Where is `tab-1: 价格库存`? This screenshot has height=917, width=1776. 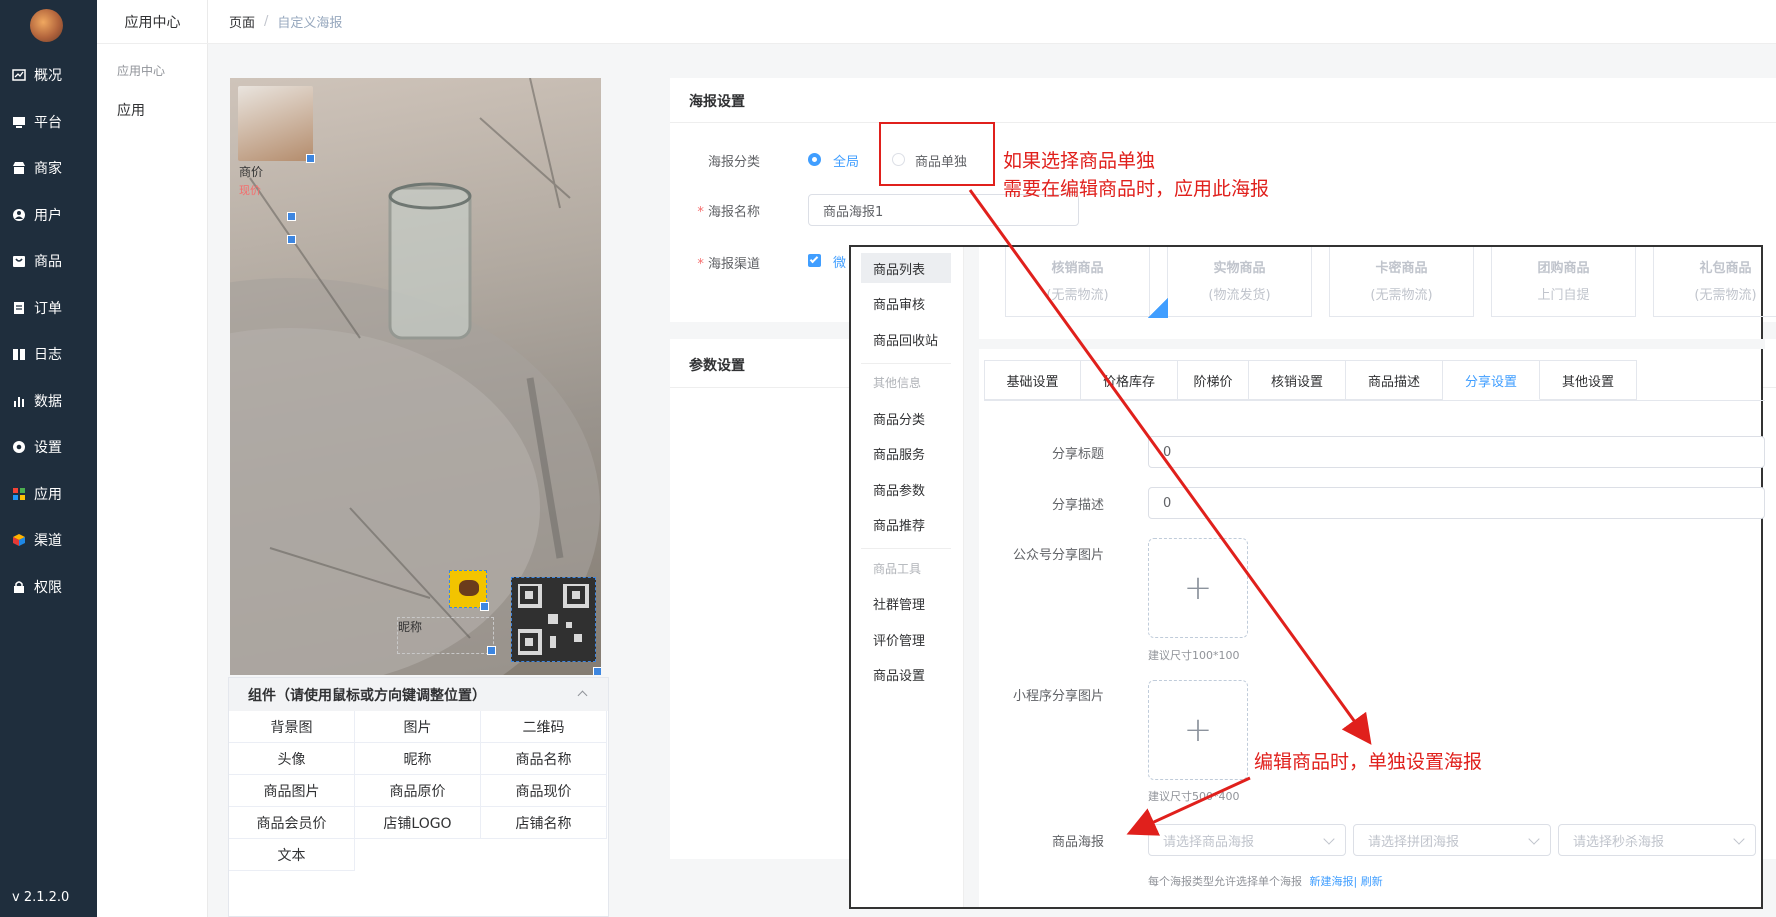
tab-1: 价格库存 is located at coordinates (1129, 380).